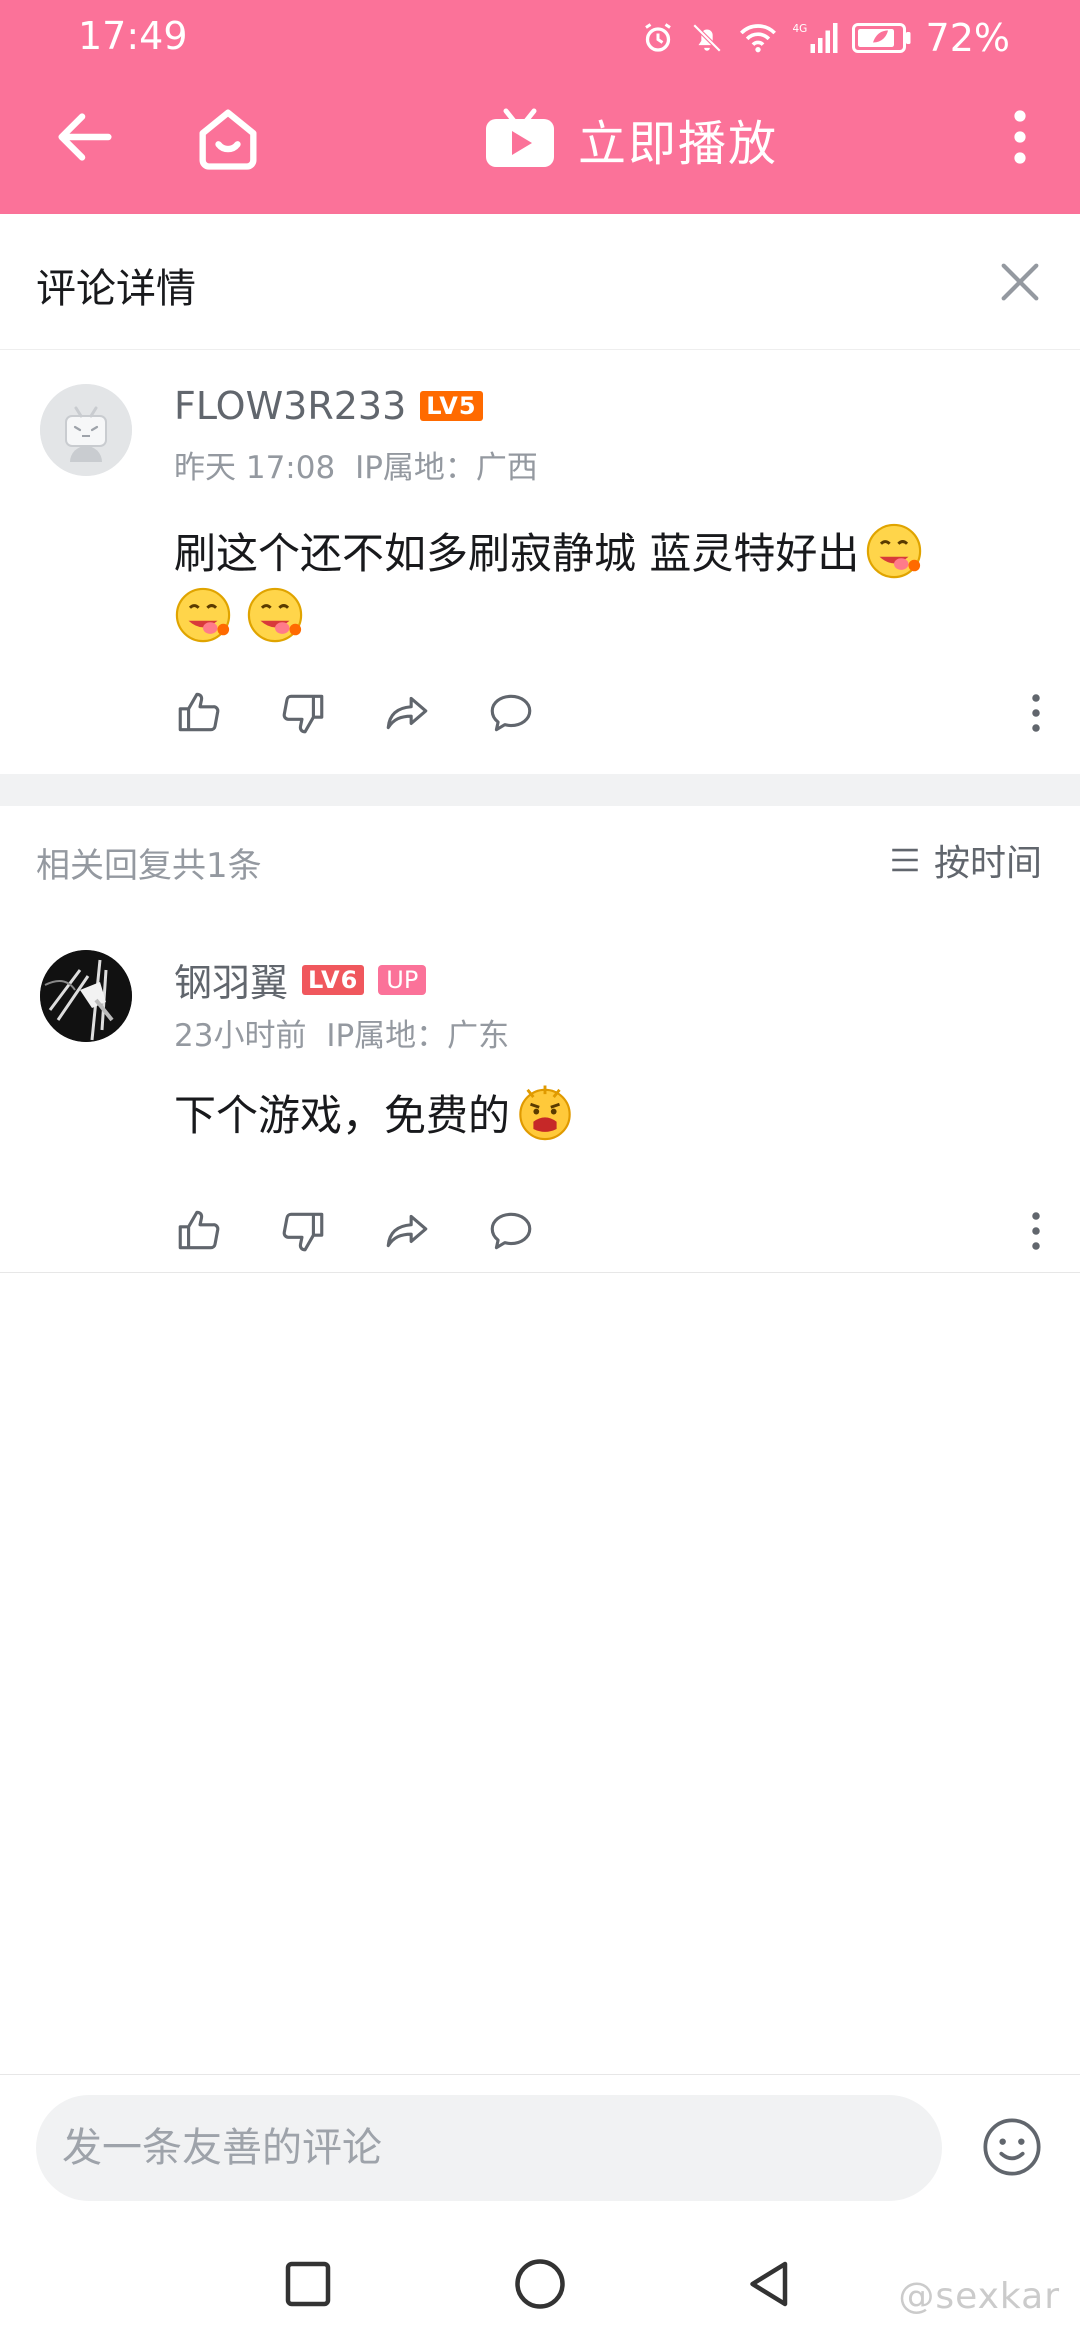  I want to click on more-vertical-icon, so click(1020, 137).